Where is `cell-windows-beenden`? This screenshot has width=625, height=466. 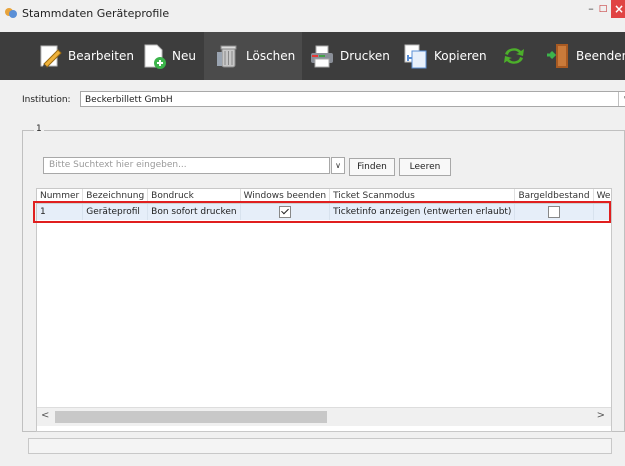 cell-windows-beenden is located at coordinates (285, 211).